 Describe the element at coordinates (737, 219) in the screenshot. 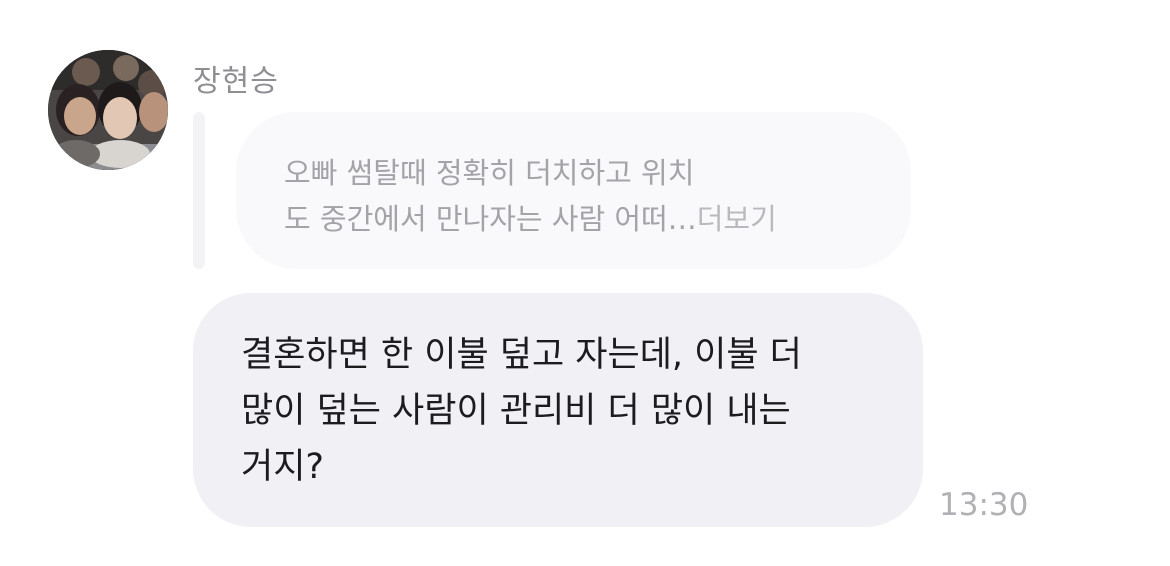

I see `see-more-link: 더보기` at that location.